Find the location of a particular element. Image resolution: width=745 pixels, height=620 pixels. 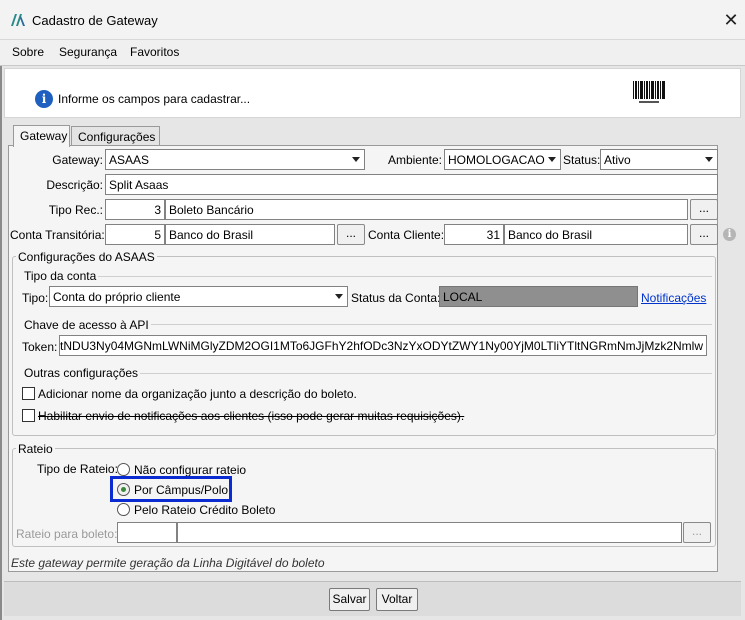

gateway-label: Gateway: is located at coordinates (77, 160).